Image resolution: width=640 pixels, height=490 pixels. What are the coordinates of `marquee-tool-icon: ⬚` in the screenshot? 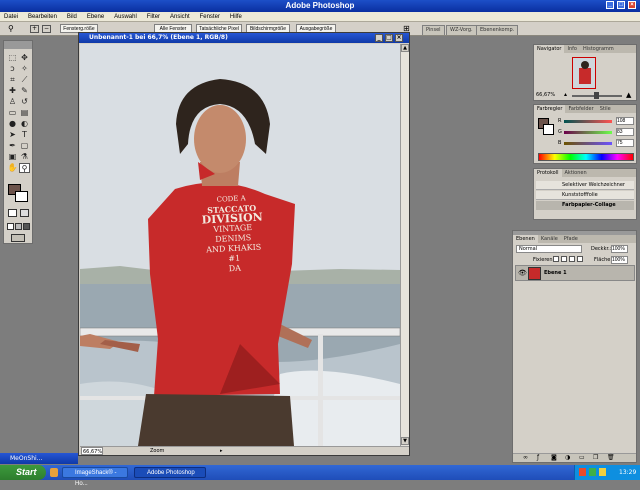 It's located at (12, 58).